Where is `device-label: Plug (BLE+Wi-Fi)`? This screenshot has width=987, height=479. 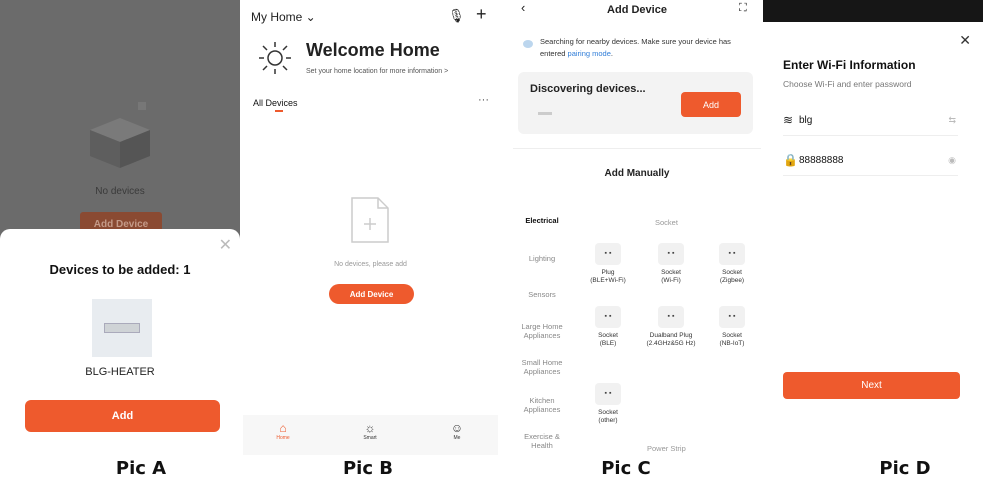
device-label: Plug (BLE+Wi-Fi) is located at coordinates (608, 276).